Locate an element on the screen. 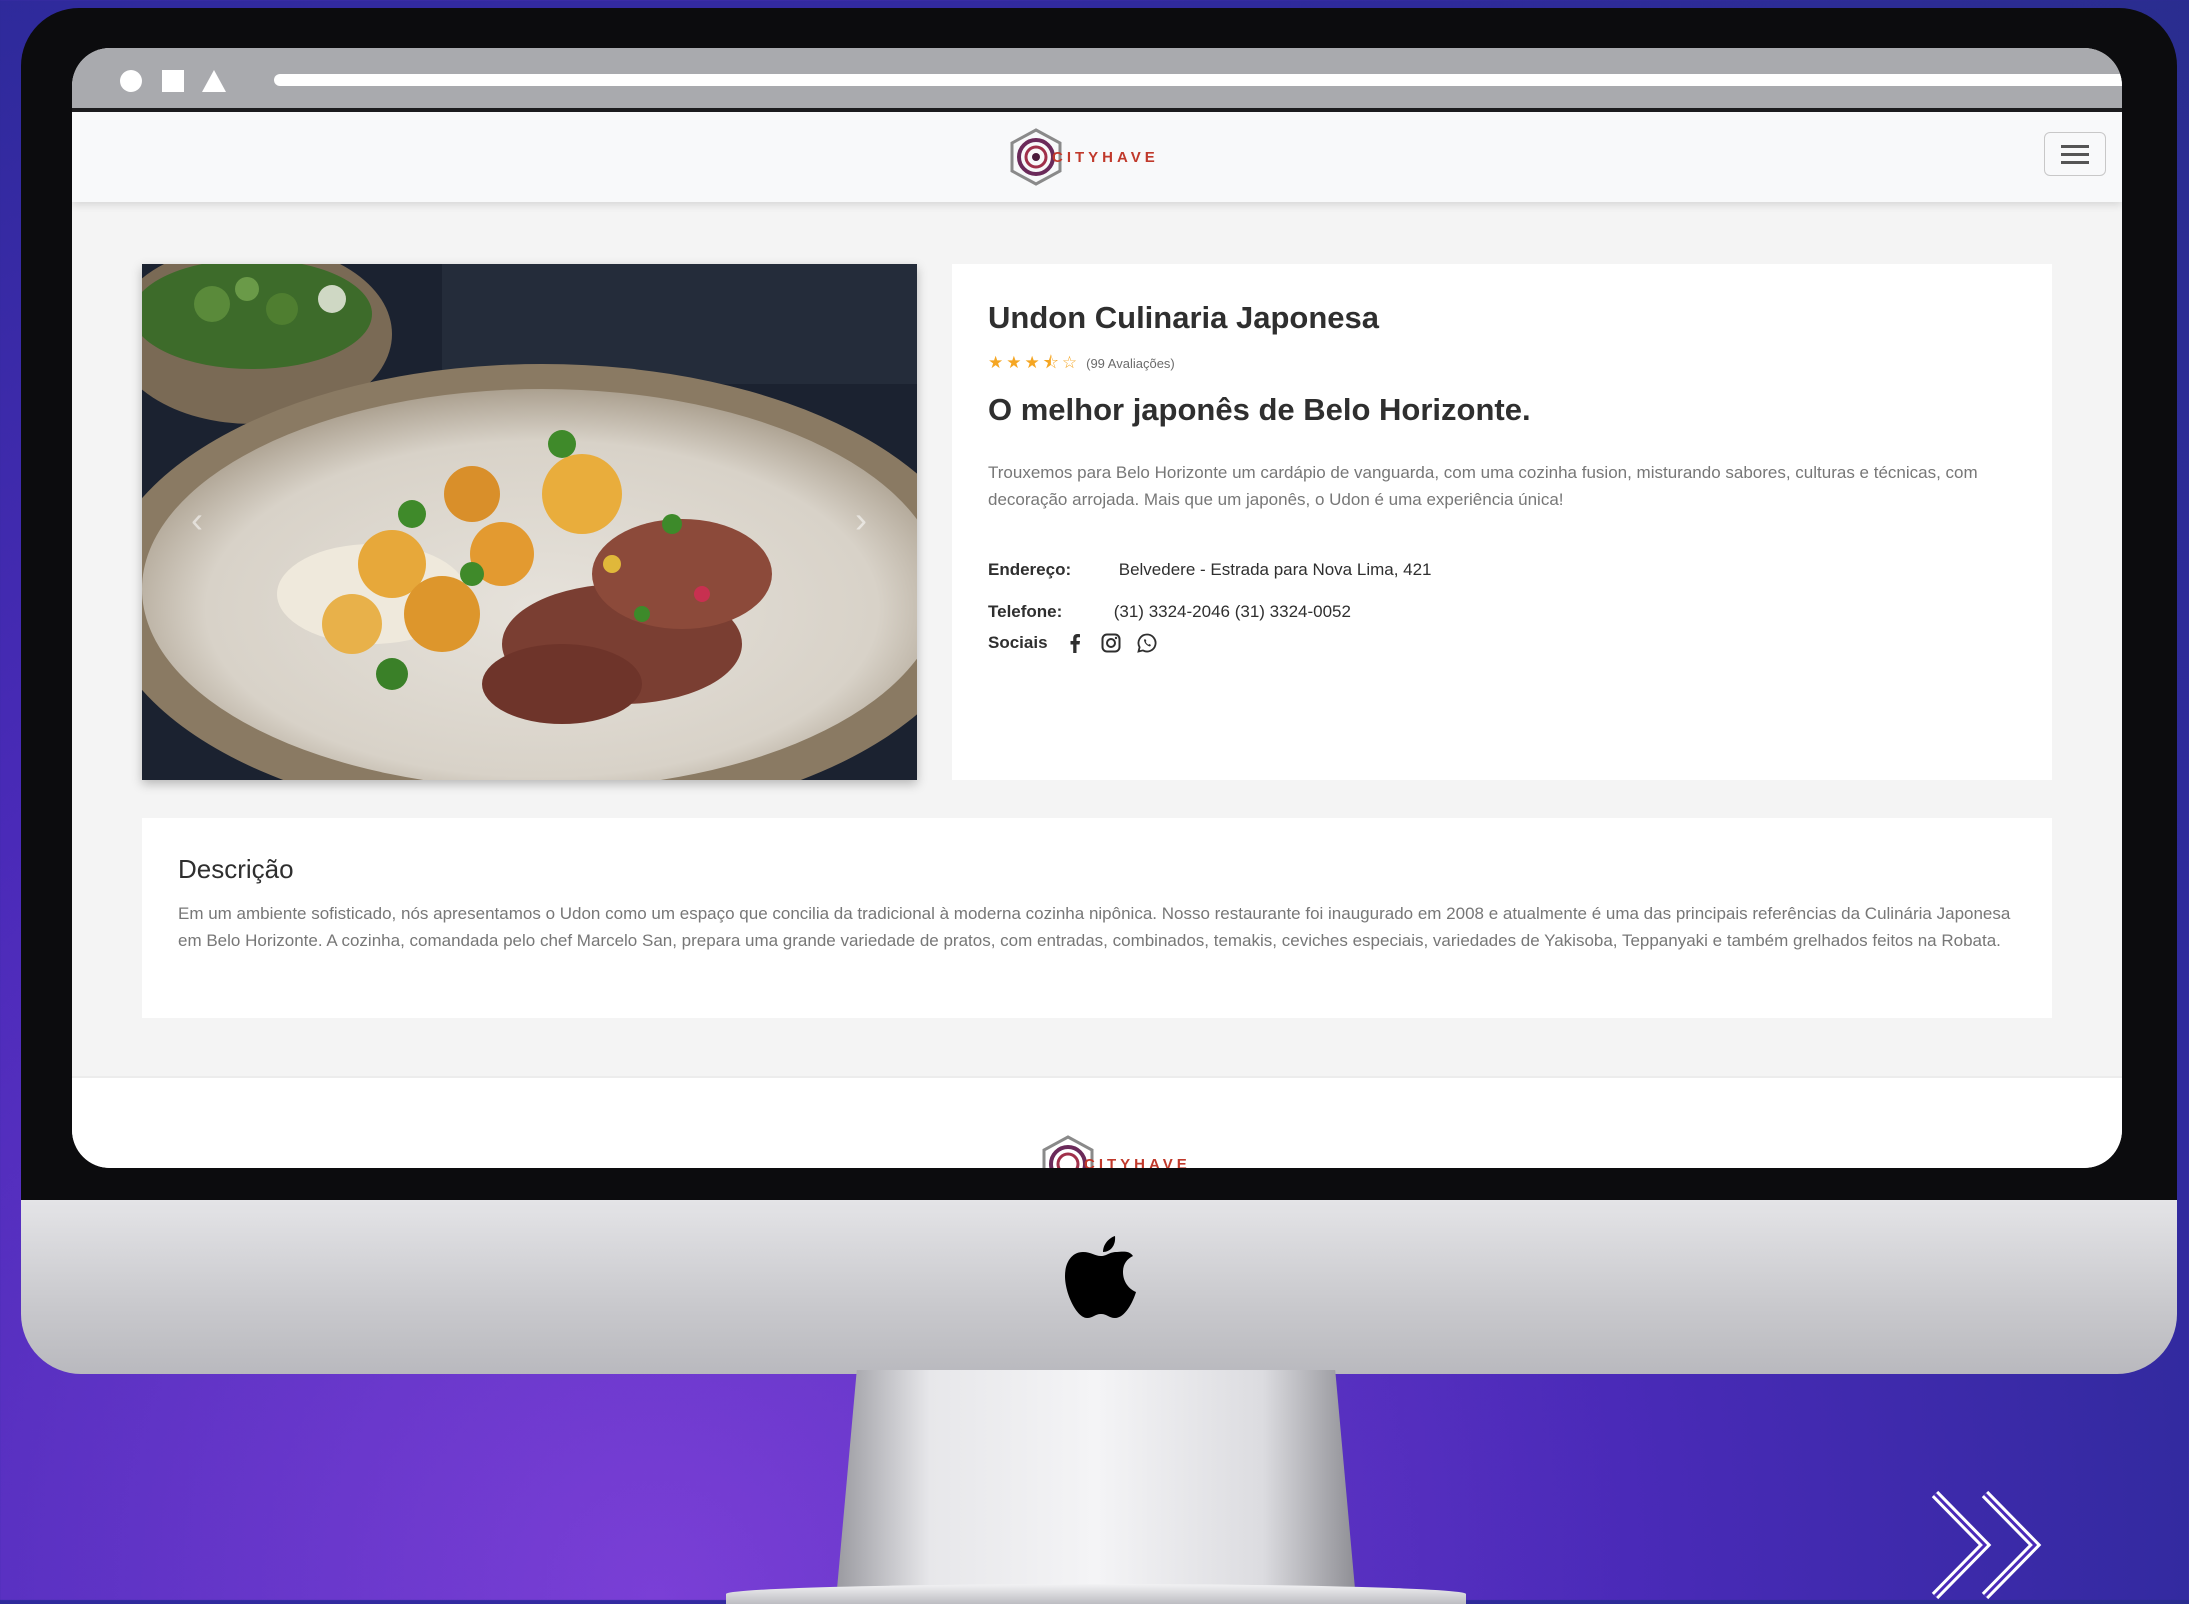 The image size is (2189, 1604). reviews-count: (99 Avaliações) is located at coordinates (1130, 363).